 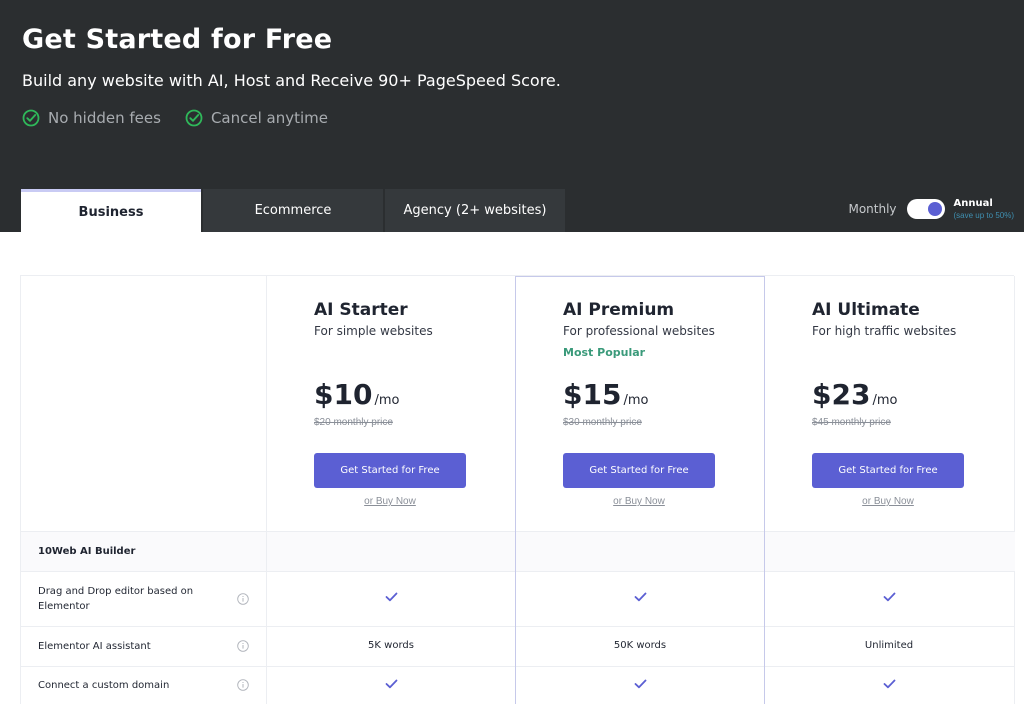 I want to click on old-price: $20 monthly price, so click(x=353, y=422).